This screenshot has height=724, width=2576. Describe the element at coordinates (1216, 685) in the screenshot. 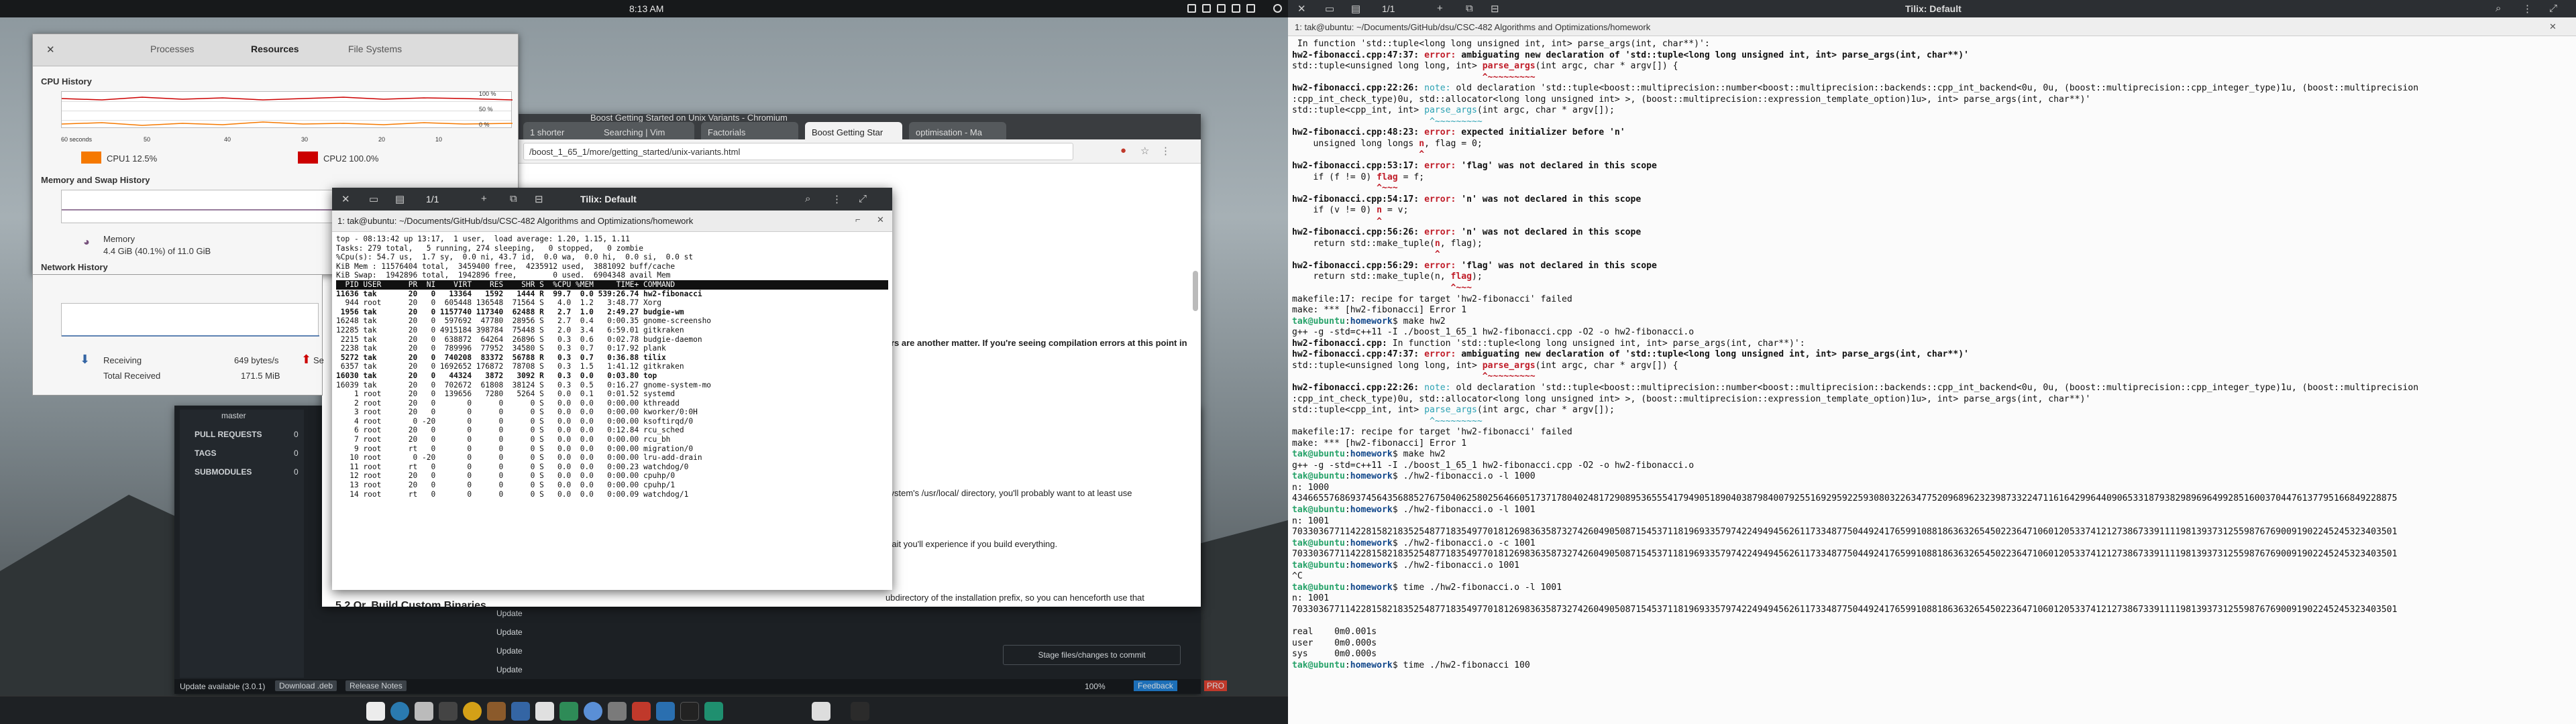

I see `pro-badge: PRO` at that location.